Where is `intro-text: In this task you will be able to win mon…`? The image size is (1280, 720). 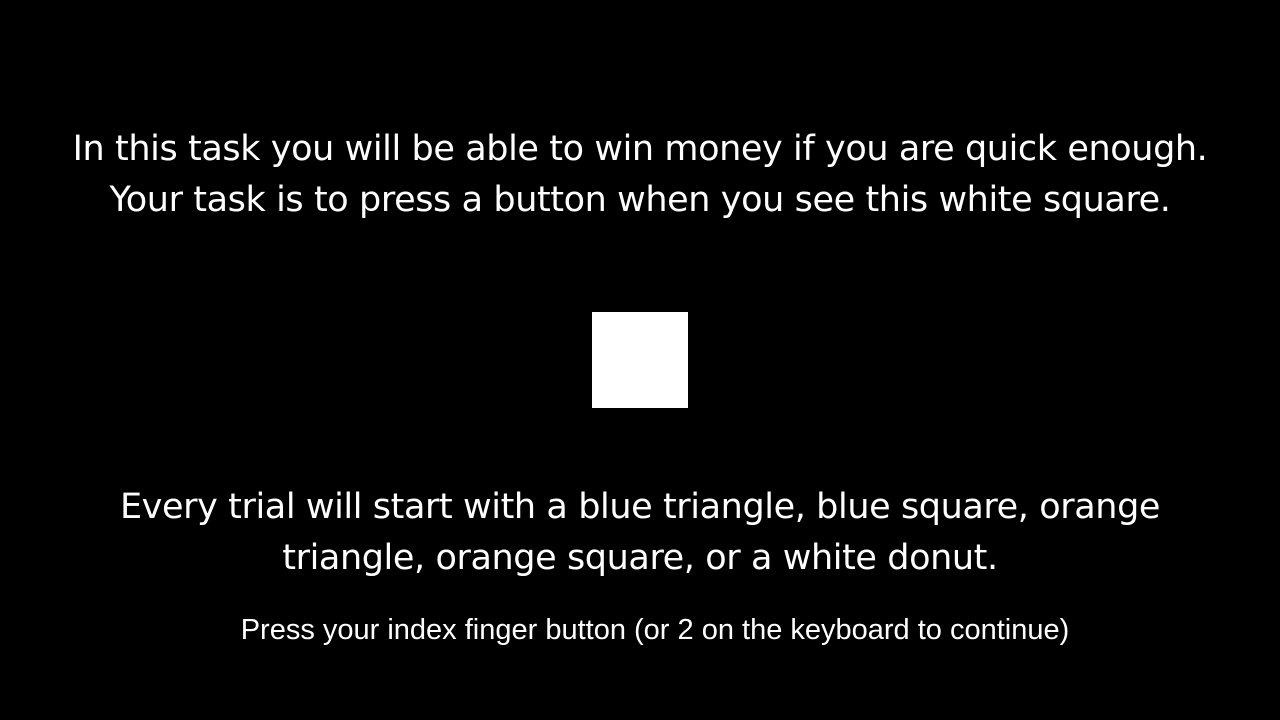
intro-text: In this task you will be able to win mon… is located at coordinates (640, 175).